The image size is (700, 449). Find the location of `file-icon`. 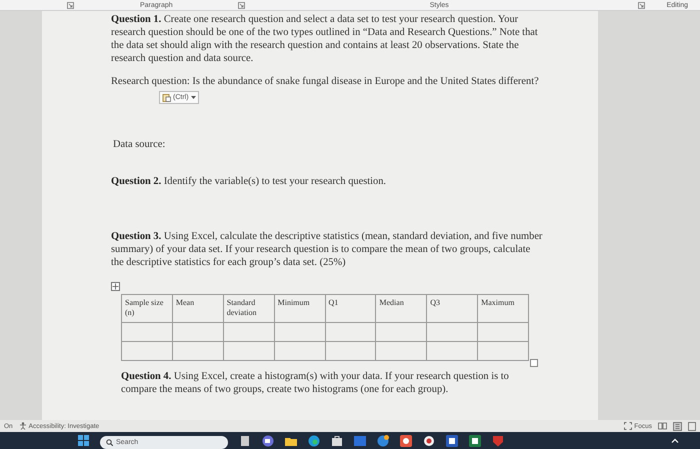

file-icon is located at coordinates (245, 440).